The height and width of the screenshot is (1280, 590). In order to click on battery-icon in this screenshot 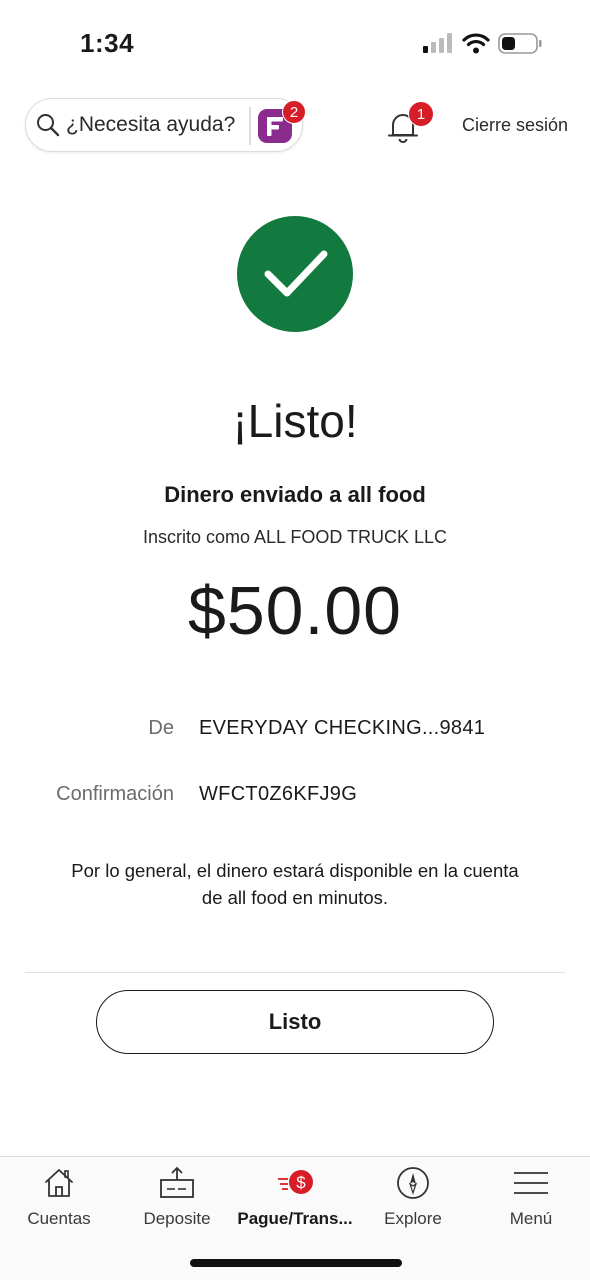, I will do `click(520, 43)`.